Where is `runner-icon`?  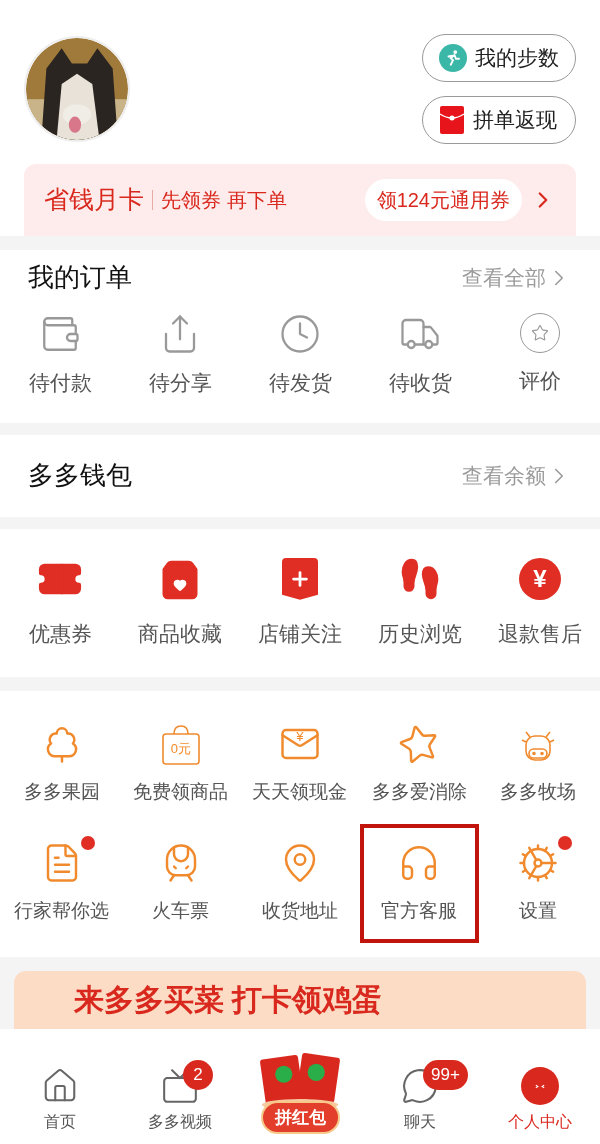
runner-icon is located at coordinates (453, 58).